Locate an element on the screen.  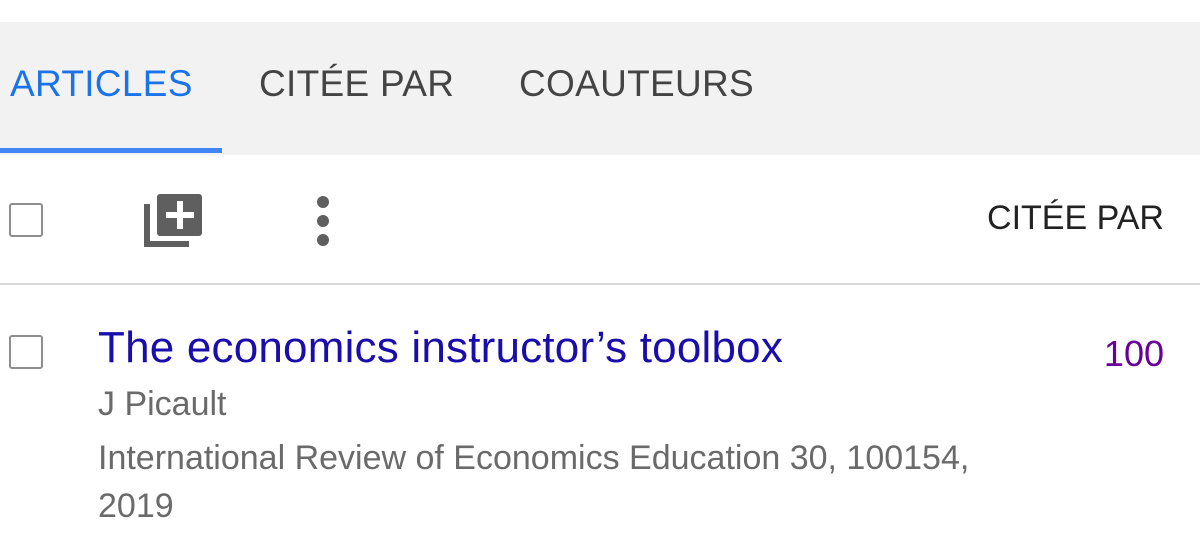
active-tab-indicator is located at coordinates (111, 150).